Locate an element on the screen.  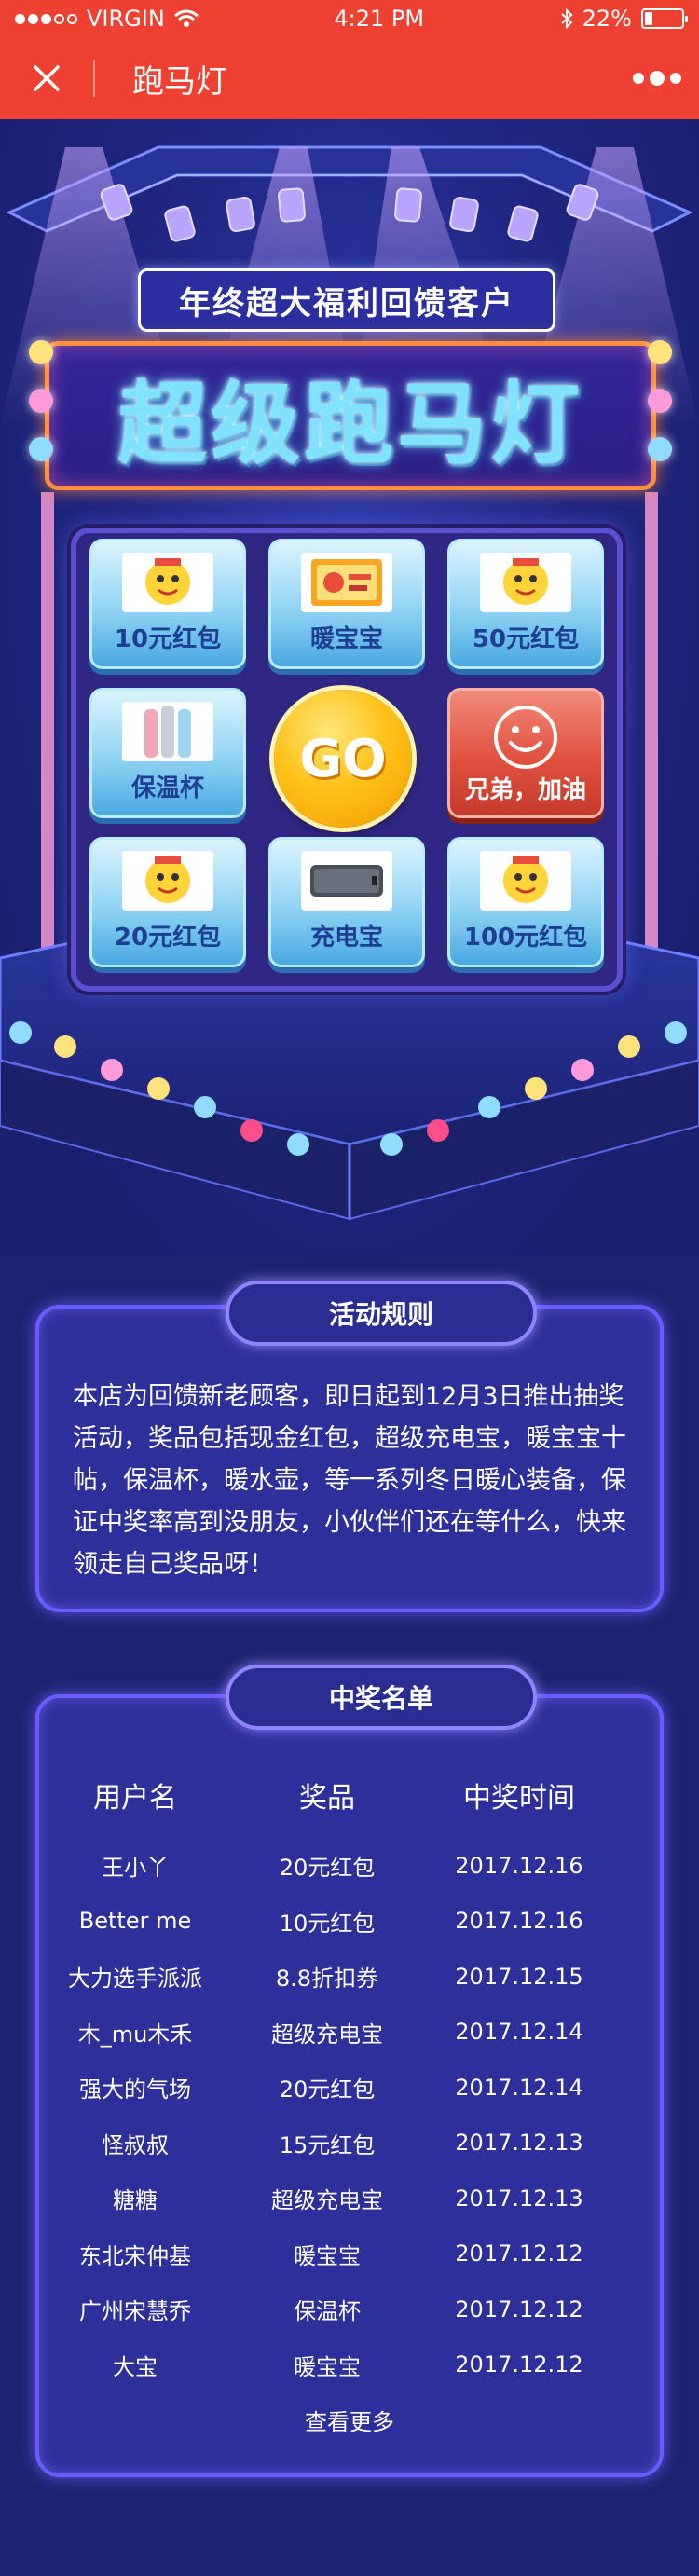
close-button is located at coordinates (46, 78).